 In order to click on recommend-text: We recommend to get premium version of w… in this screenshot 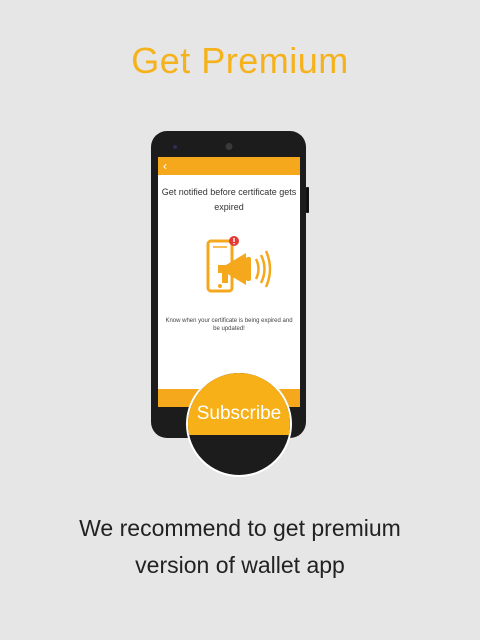, I will do `click(240, 546)`.